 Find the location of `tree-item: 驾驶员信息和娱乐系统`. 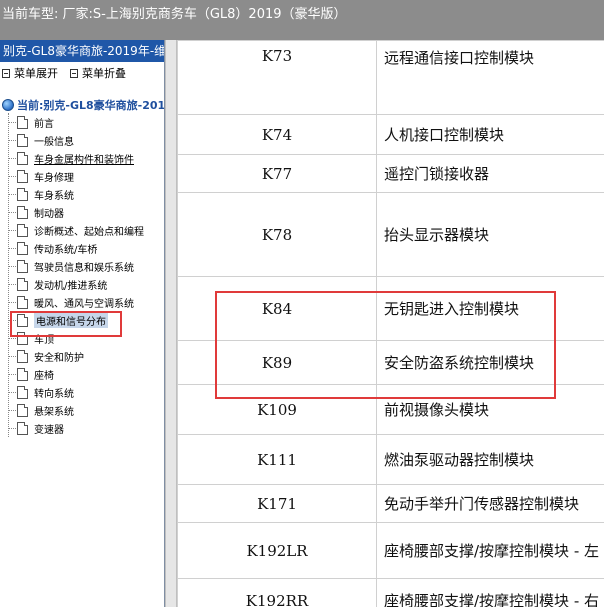

tree-item: 驾驶员信息和娱乐系统 is located at coordinates (86, 266).